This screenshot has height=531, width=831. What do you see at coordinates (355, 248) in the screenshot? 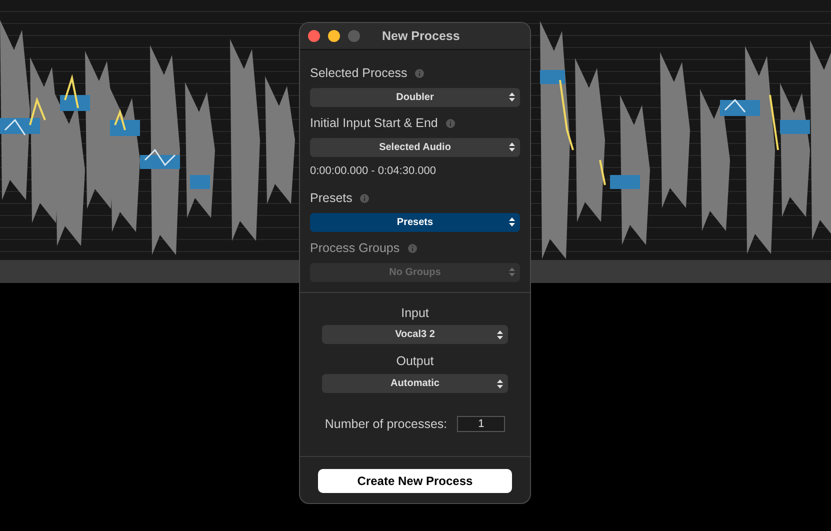
I see `field-label: Process Groups` at bounding box center [355, 248].